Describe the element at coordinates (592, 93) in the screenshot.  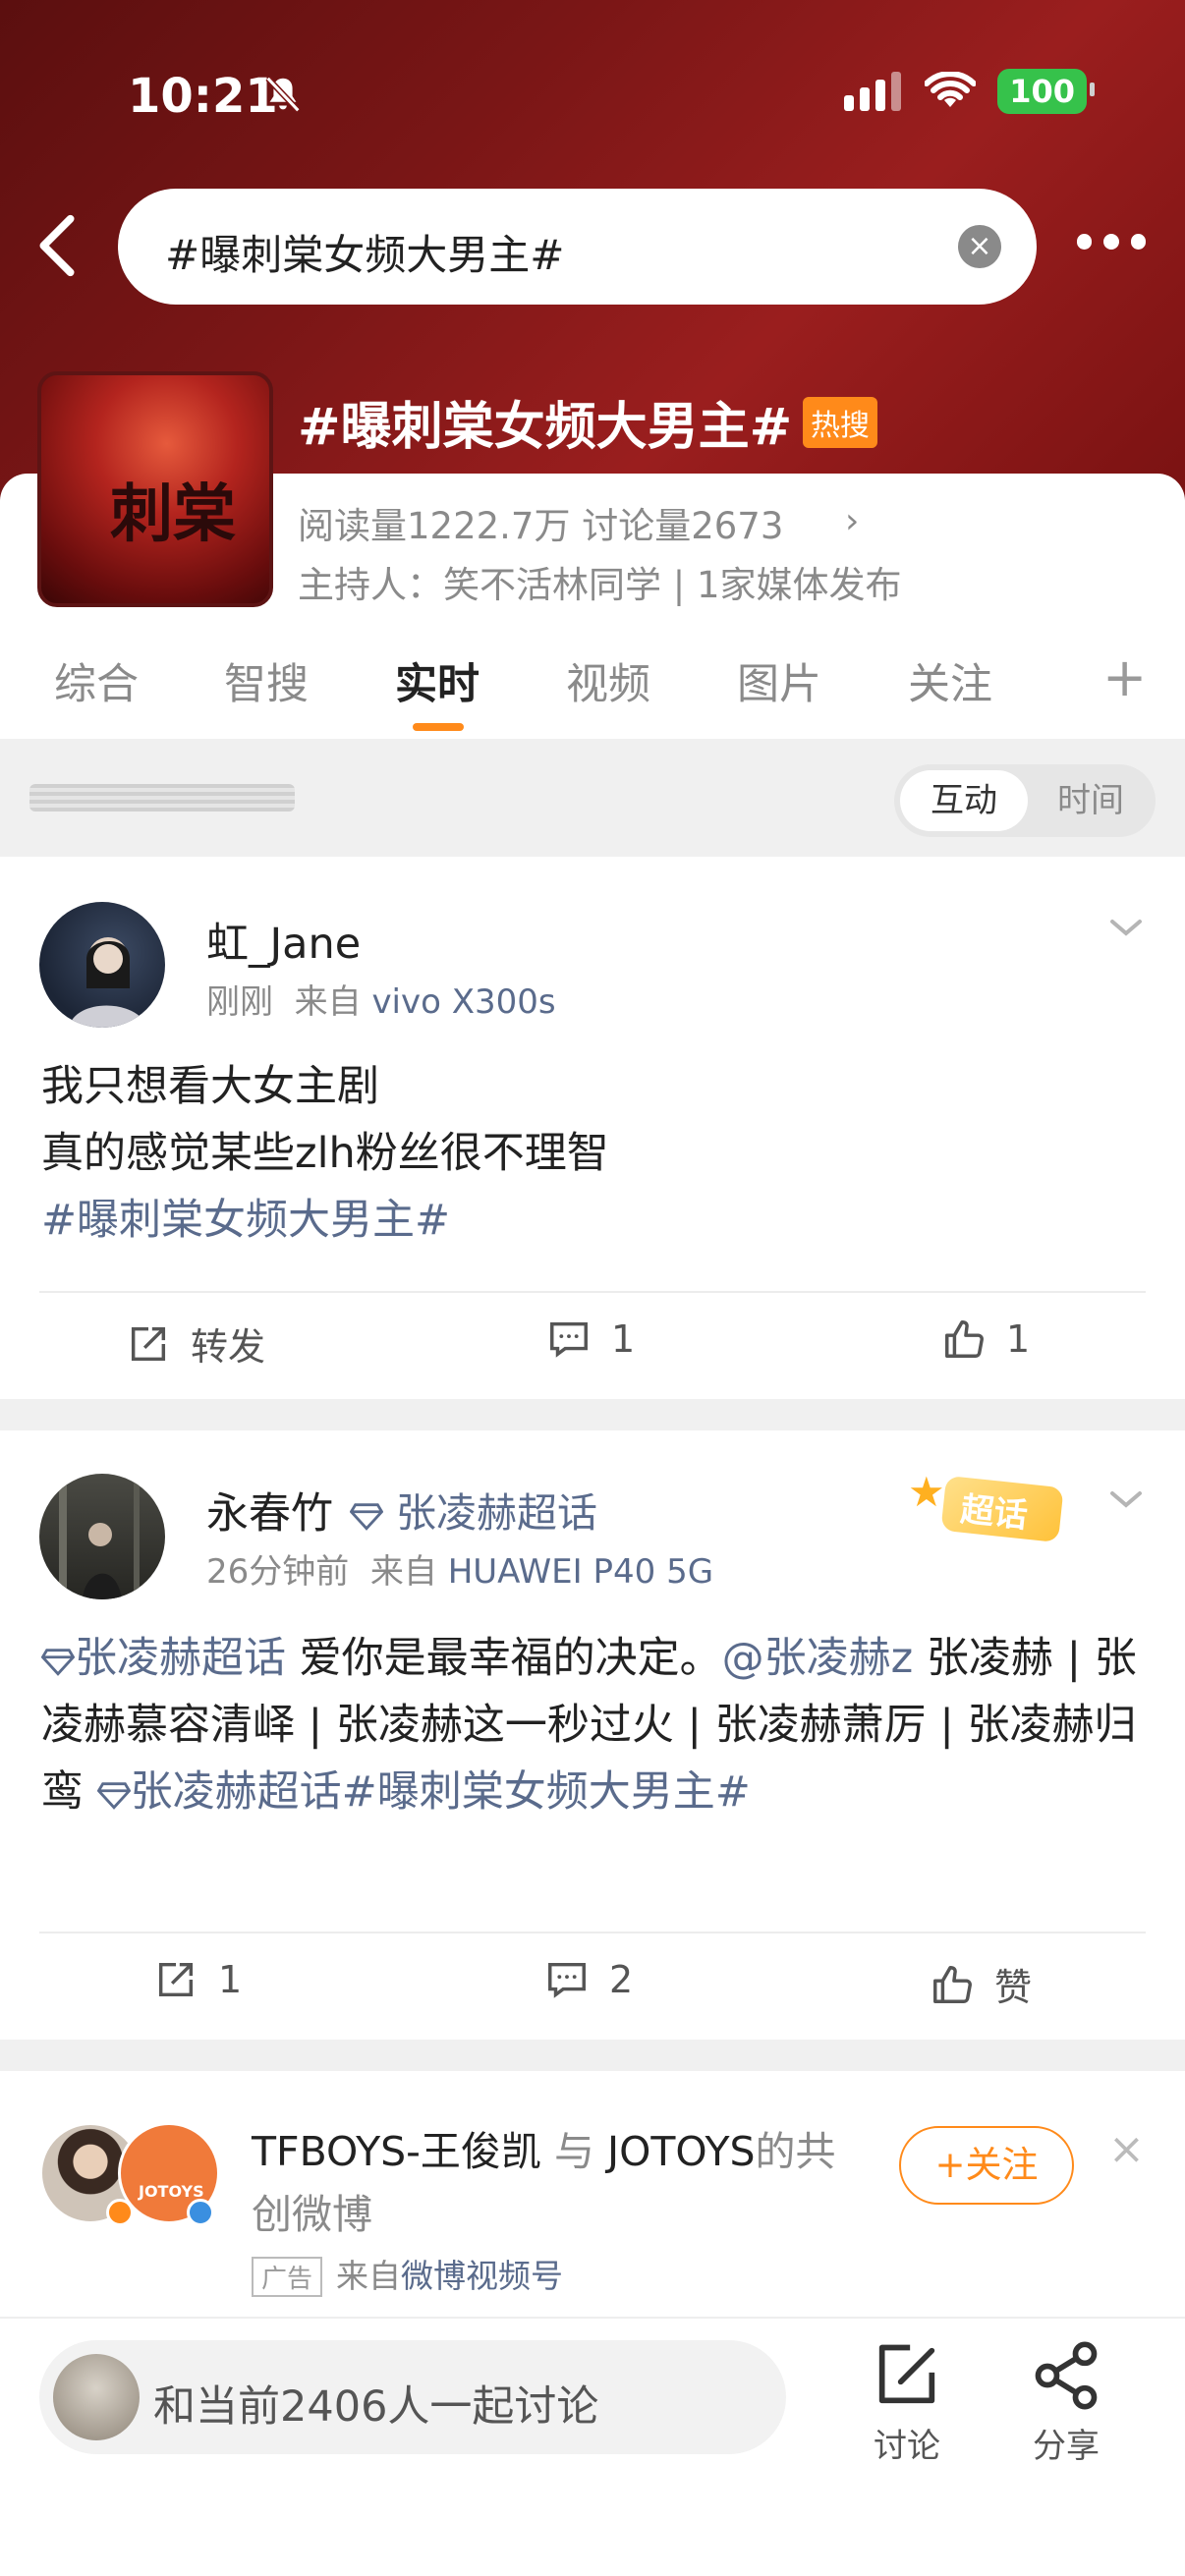
I see `status-bar: 10:21 100` at that location.